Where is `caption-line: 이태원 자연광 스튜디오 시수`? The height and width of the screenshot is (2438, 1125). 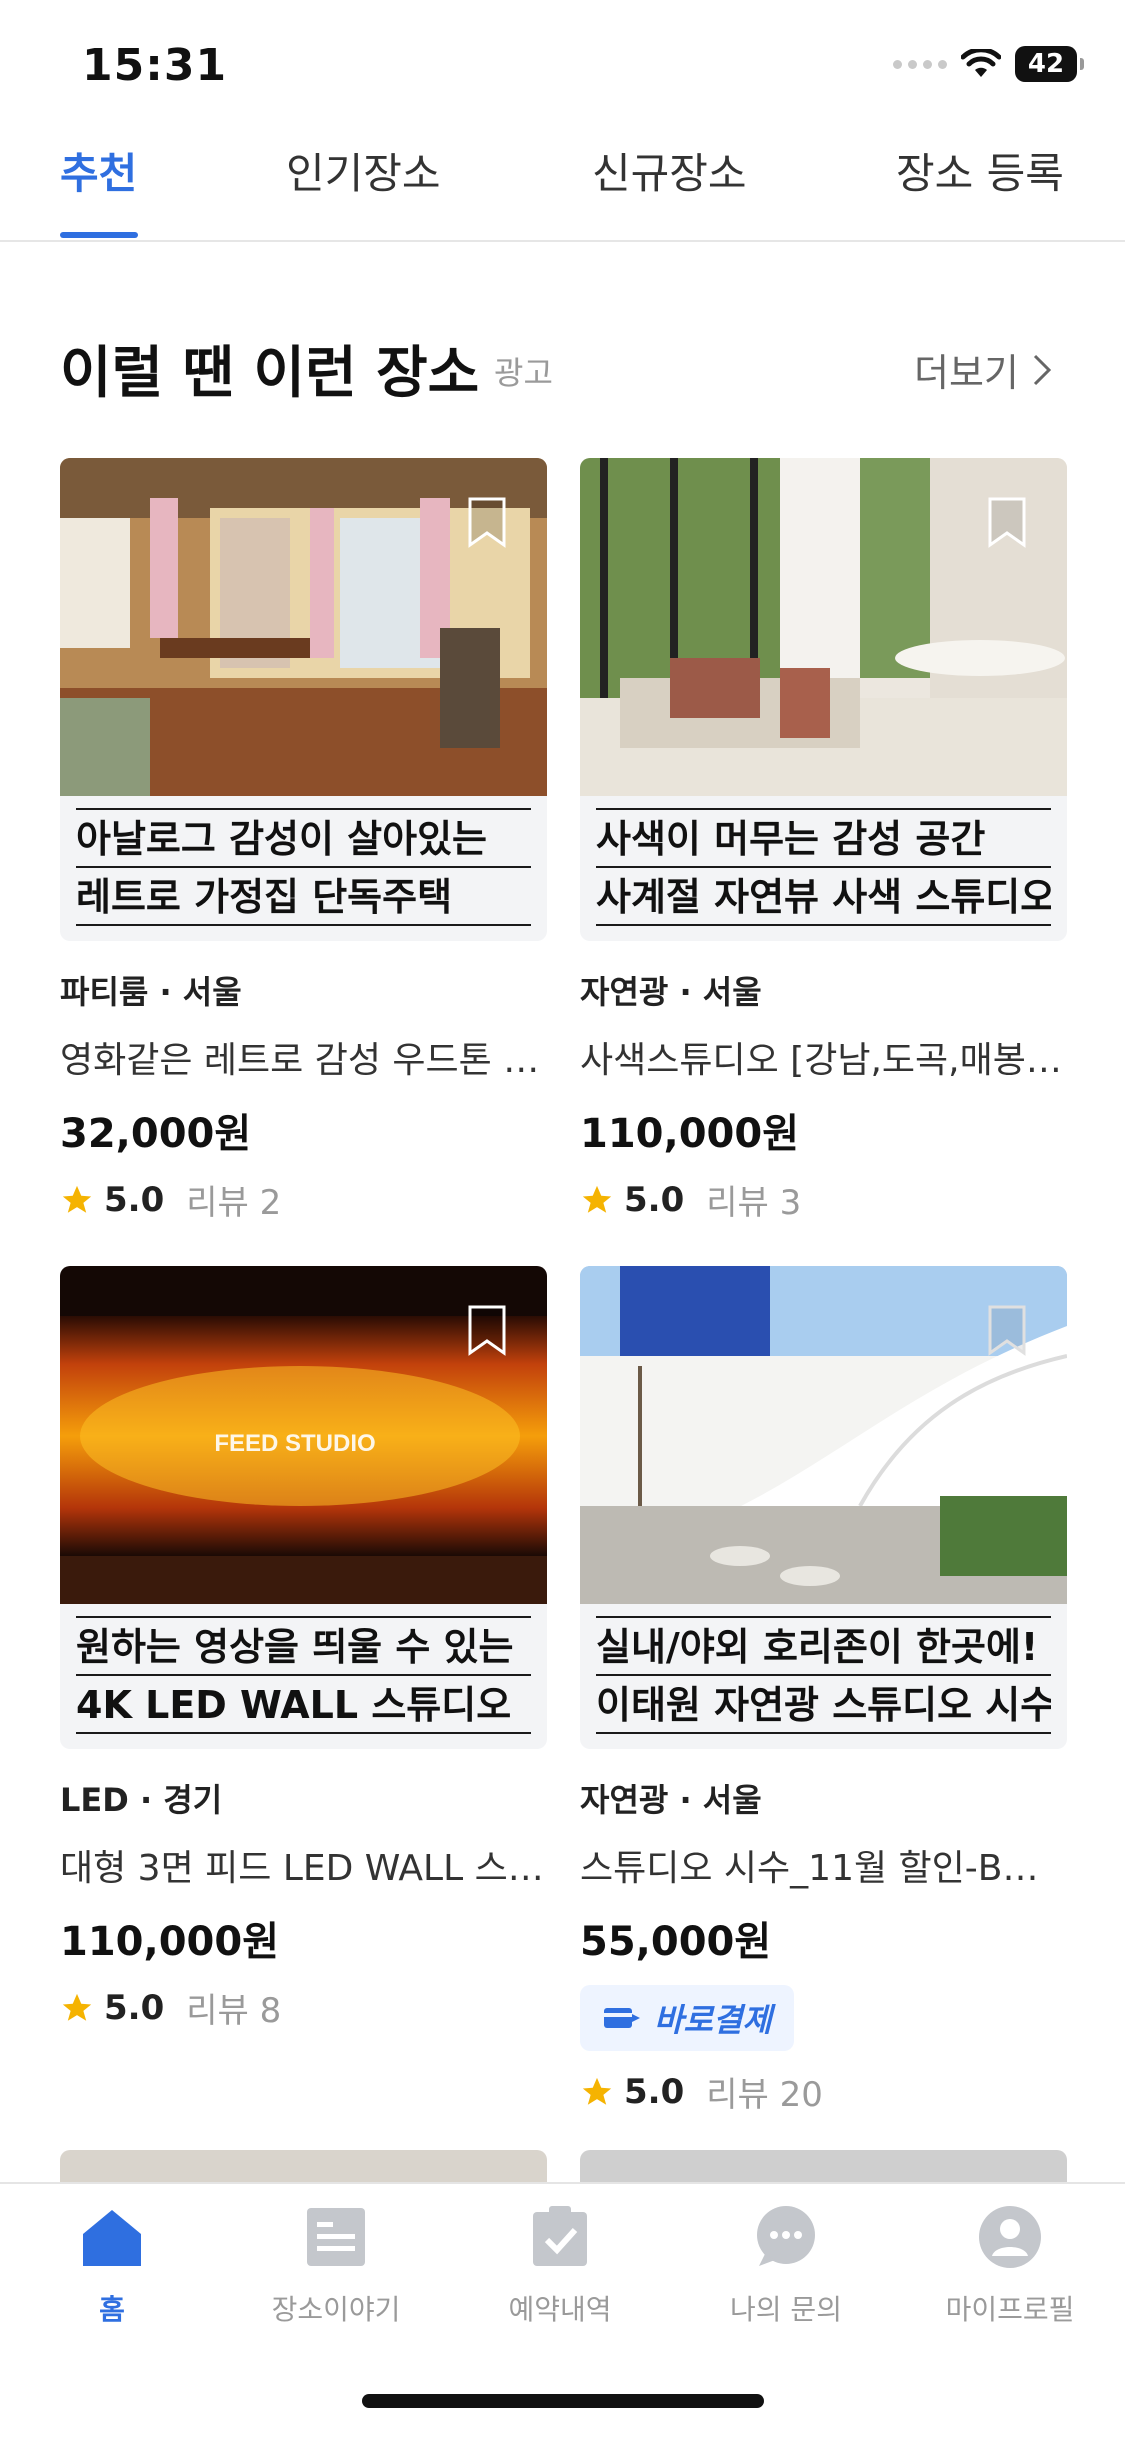
caption-line: 이태원 자연광 스튜디오 시수 is located at coordinates (823, 1704).